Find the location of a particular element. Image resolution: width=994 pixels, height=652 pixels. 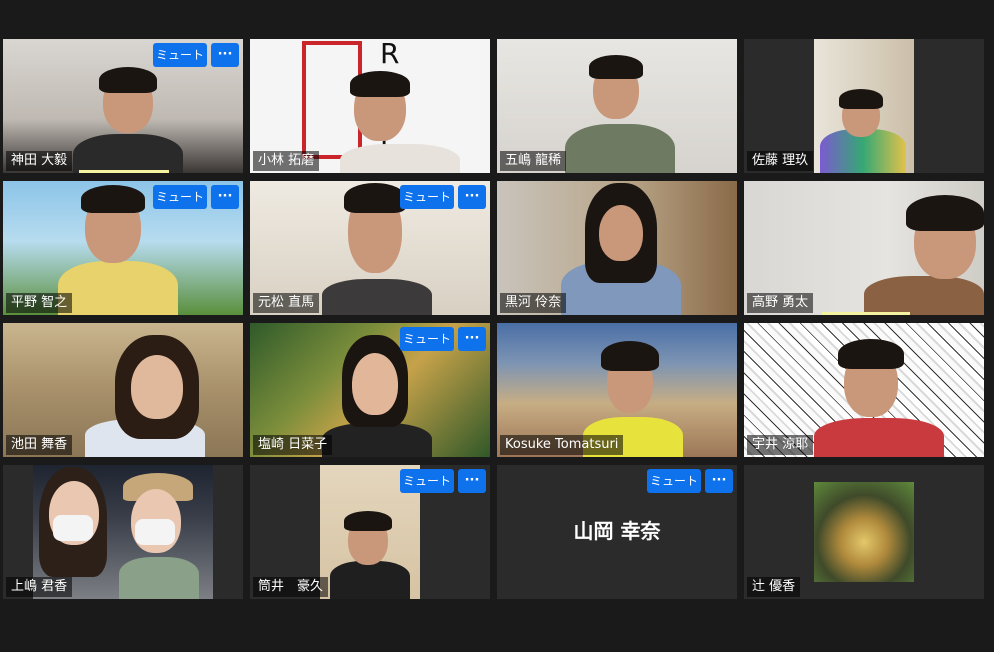

video-off-name: 山岡 幸奈 is located at coordinates (617, 531).